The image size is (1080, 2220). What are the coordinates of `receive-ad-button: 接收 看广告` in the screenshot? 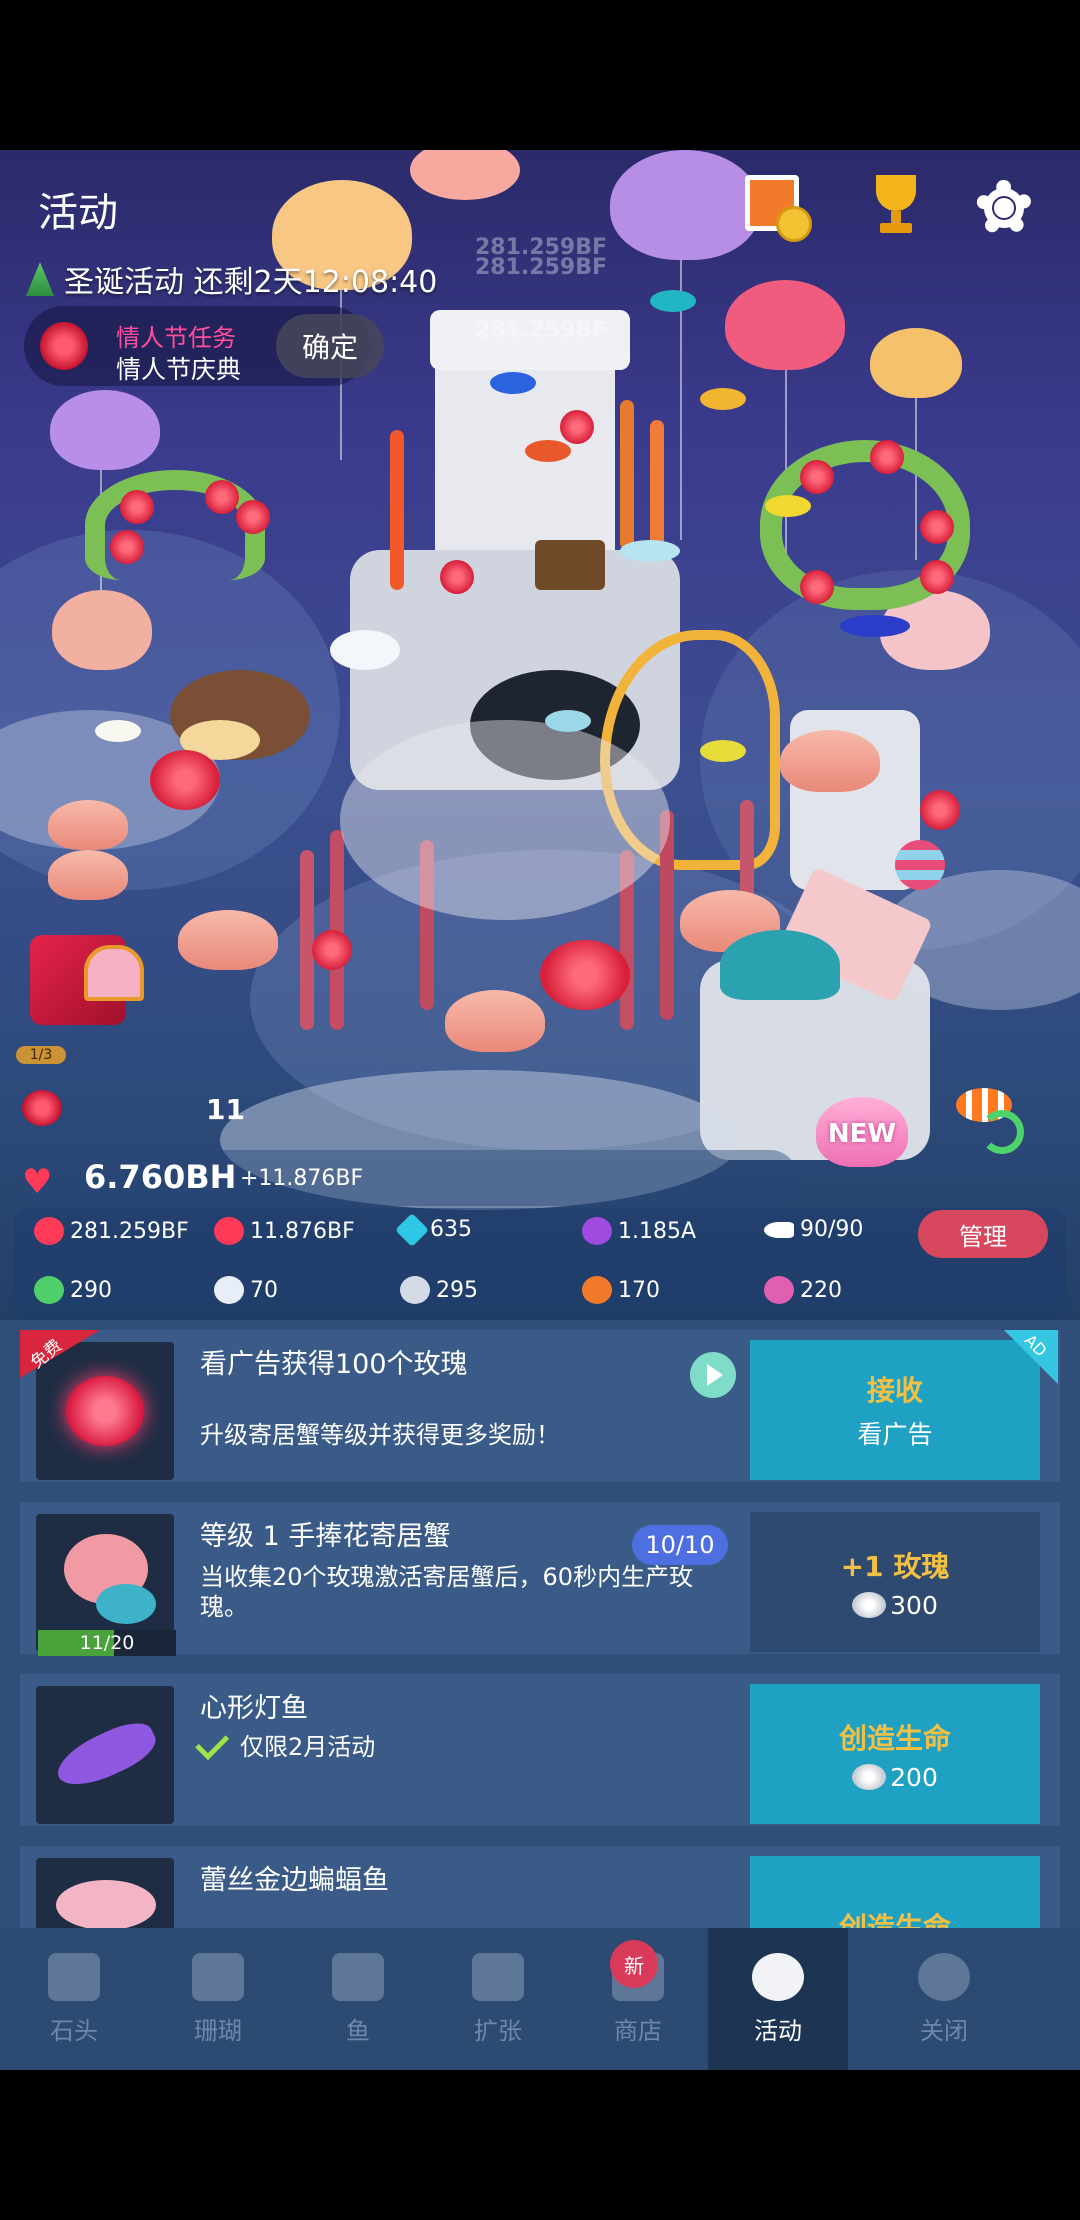 It's located at (895, 1410).